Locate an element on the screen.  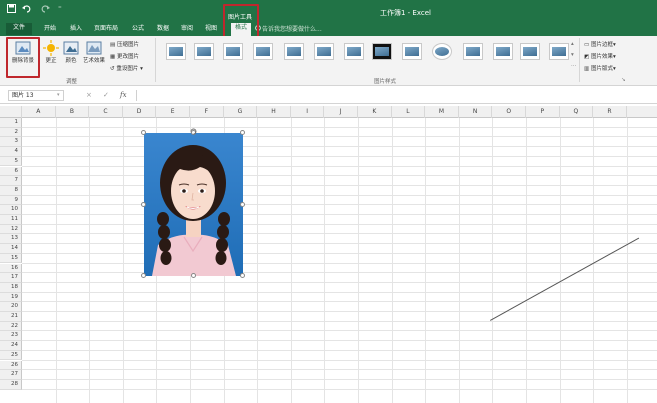
row-header: 15 is located at coordinates (11, 258).